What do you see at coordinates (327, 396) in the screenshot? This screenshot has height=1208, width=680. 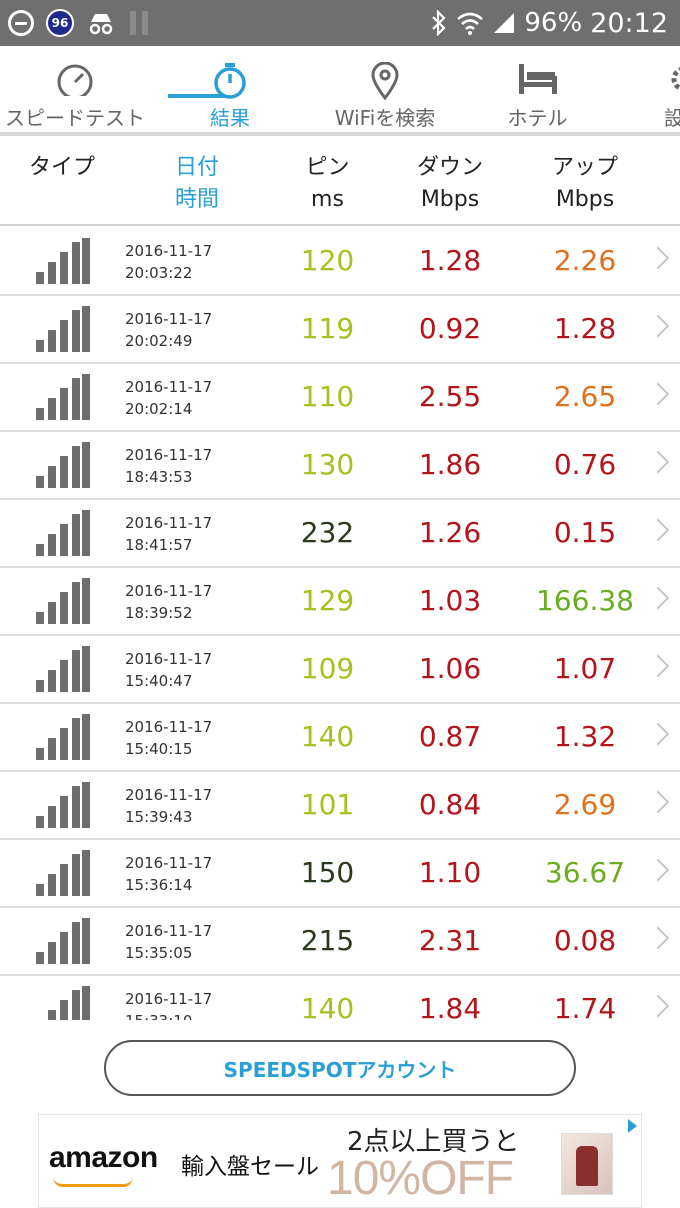 I see `row-ping: 110` at bounding box center [327, 396].